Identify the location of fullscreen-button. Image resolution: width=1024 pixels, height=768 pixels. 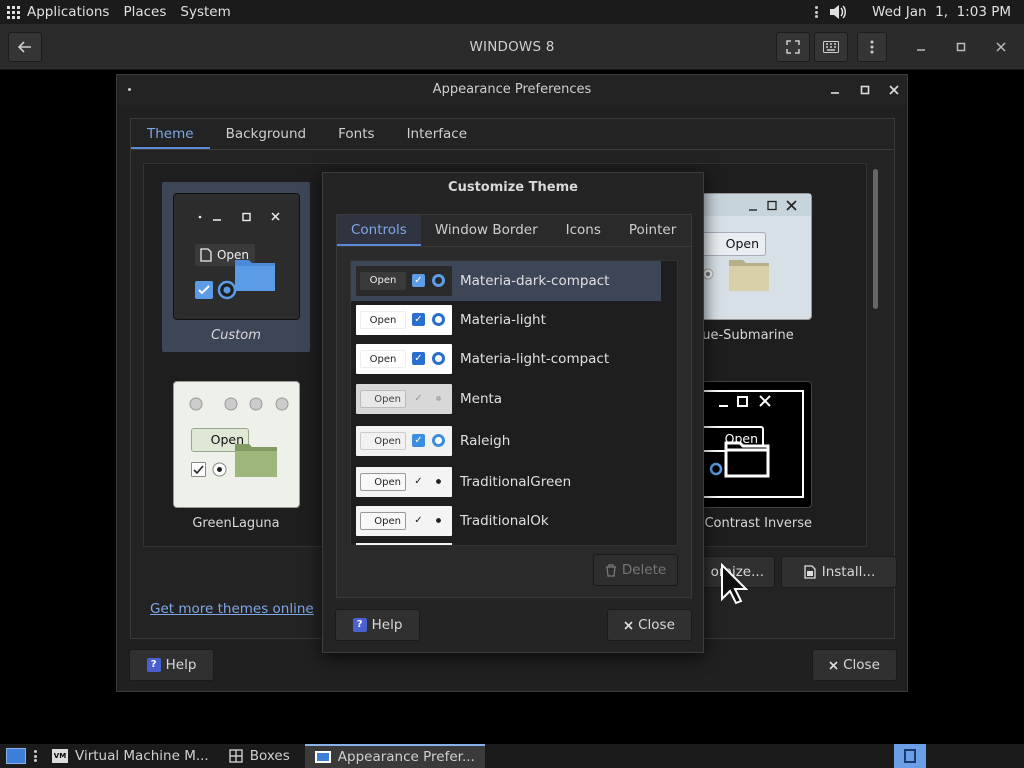
(793, 47).